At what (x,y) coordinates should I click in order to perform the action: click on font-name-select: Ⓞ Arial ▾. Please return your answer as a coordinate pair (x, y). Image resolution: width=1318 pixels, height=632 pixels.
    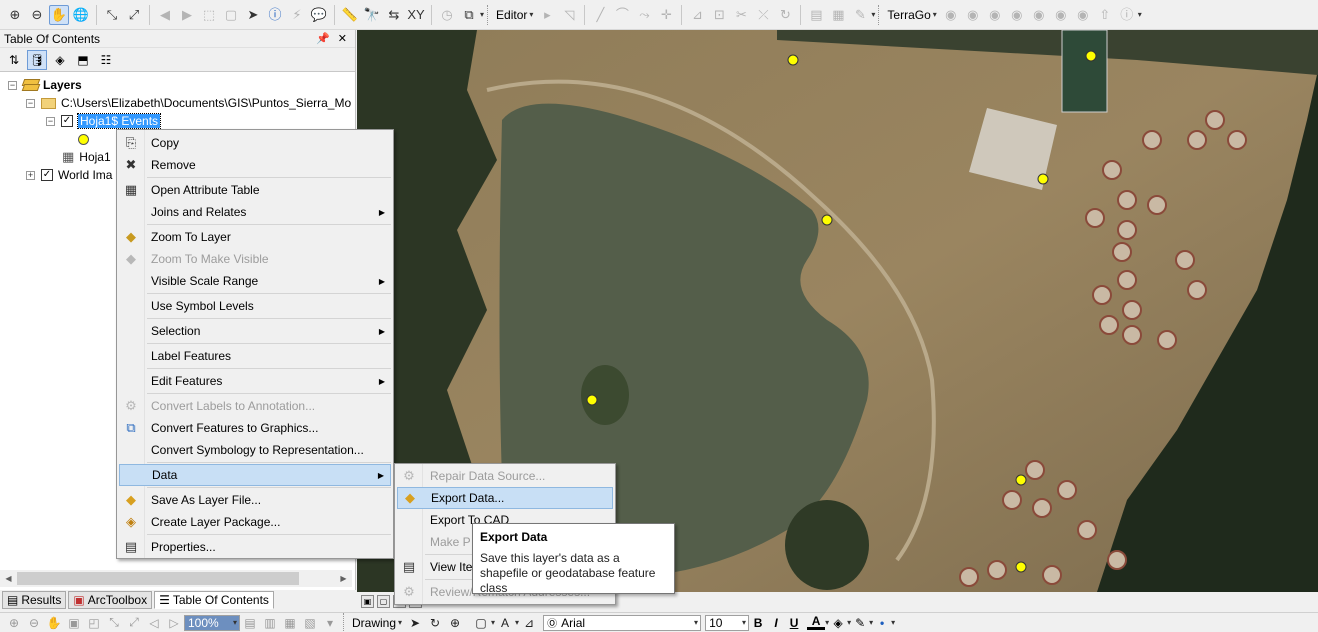
    Looking at the image, I should click on (622, 622).